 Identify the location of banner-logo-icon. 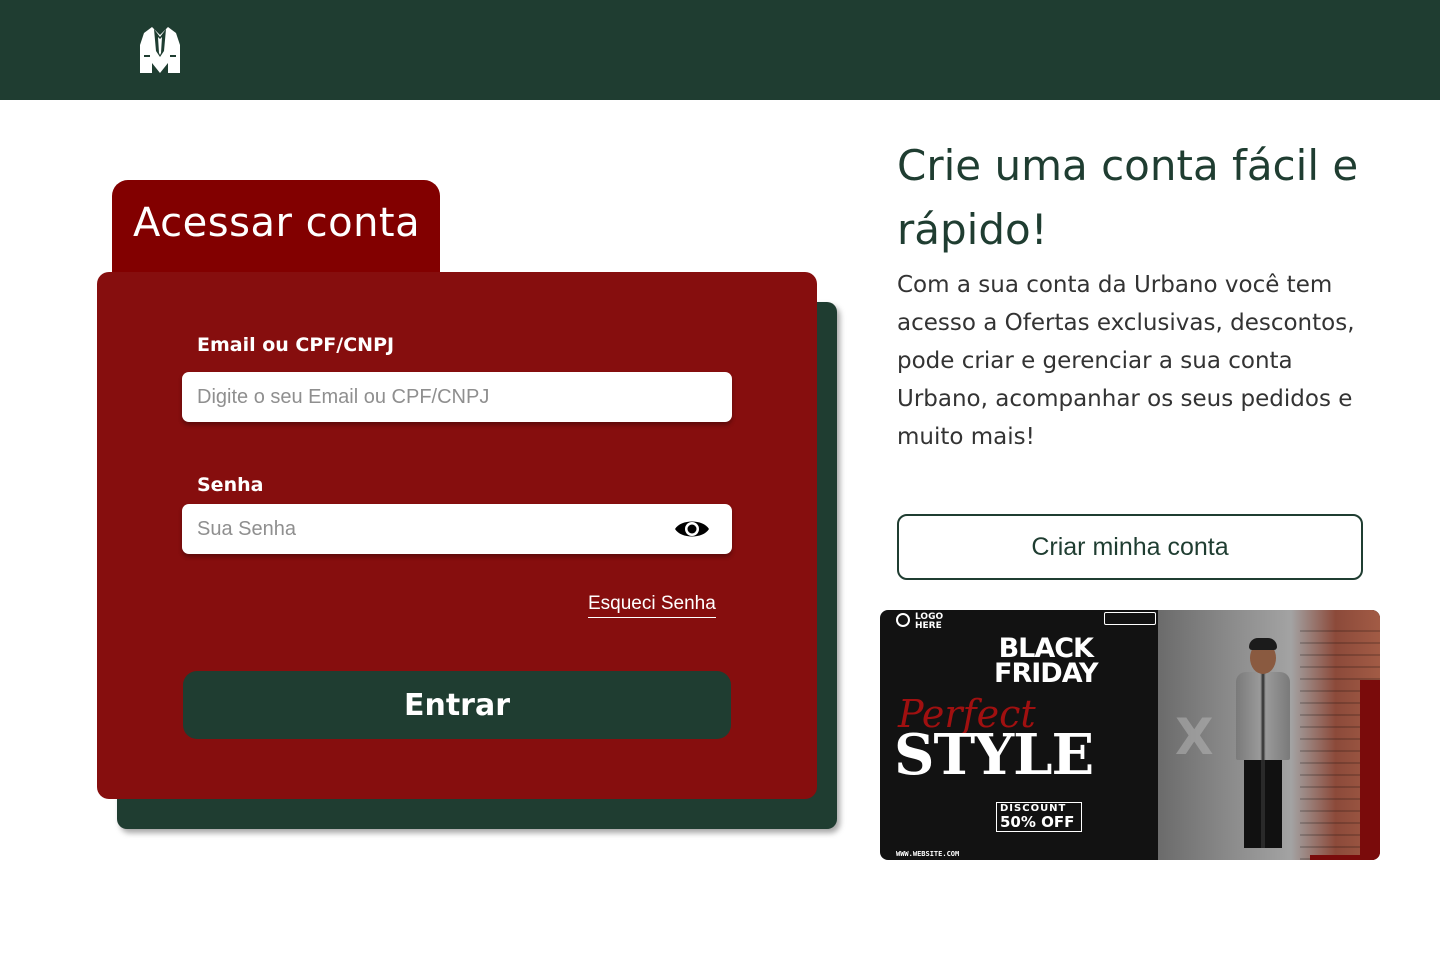
(903, 620).